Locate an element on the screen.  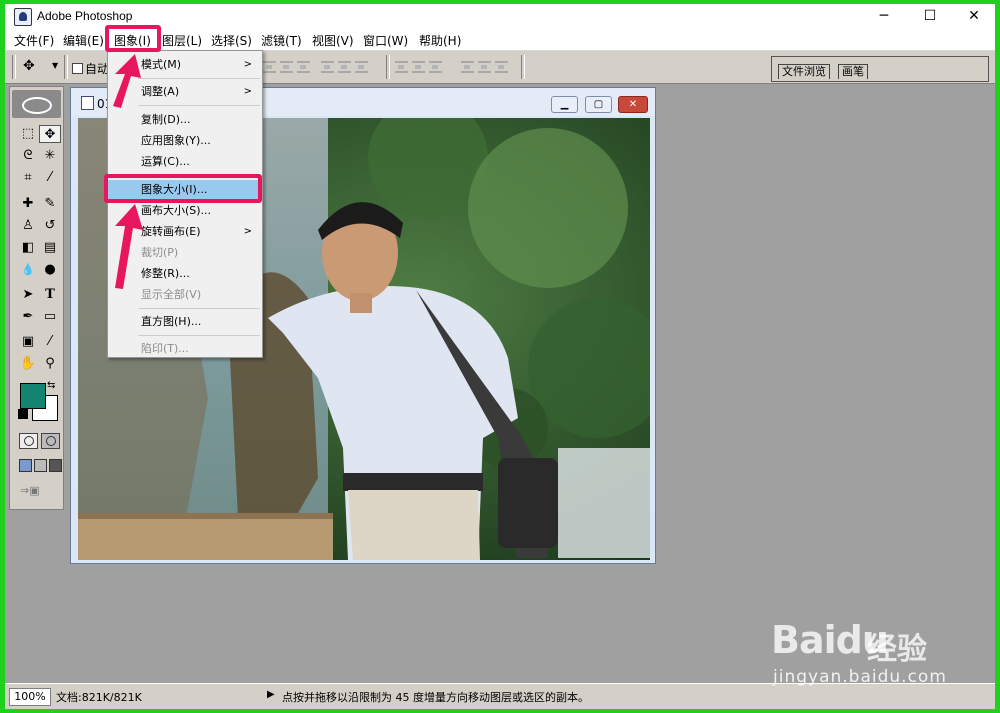
document-close-button: ✕ is located at coordinates (633, 104).